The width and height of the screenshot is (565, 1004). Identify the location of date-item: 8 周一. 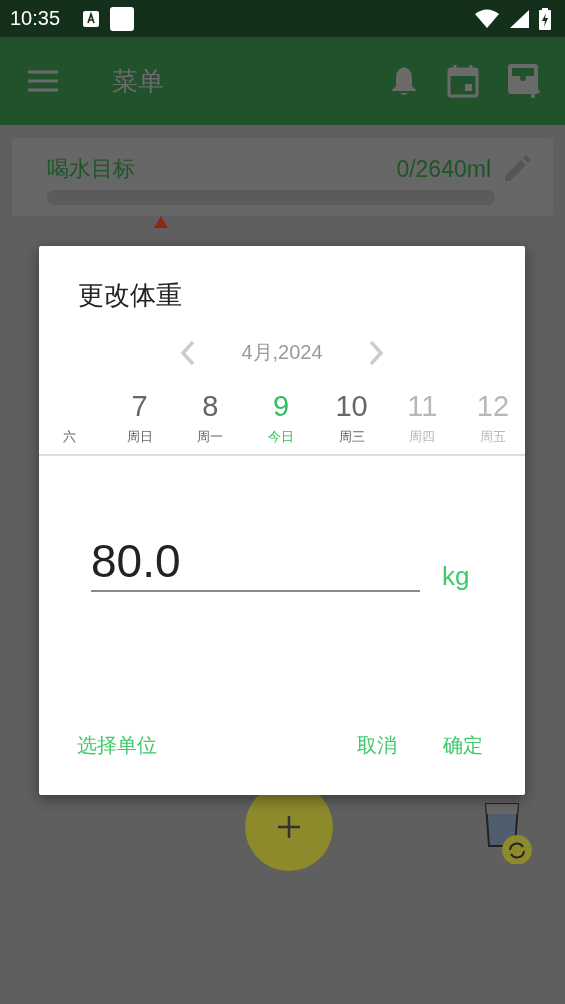
(210, 418).